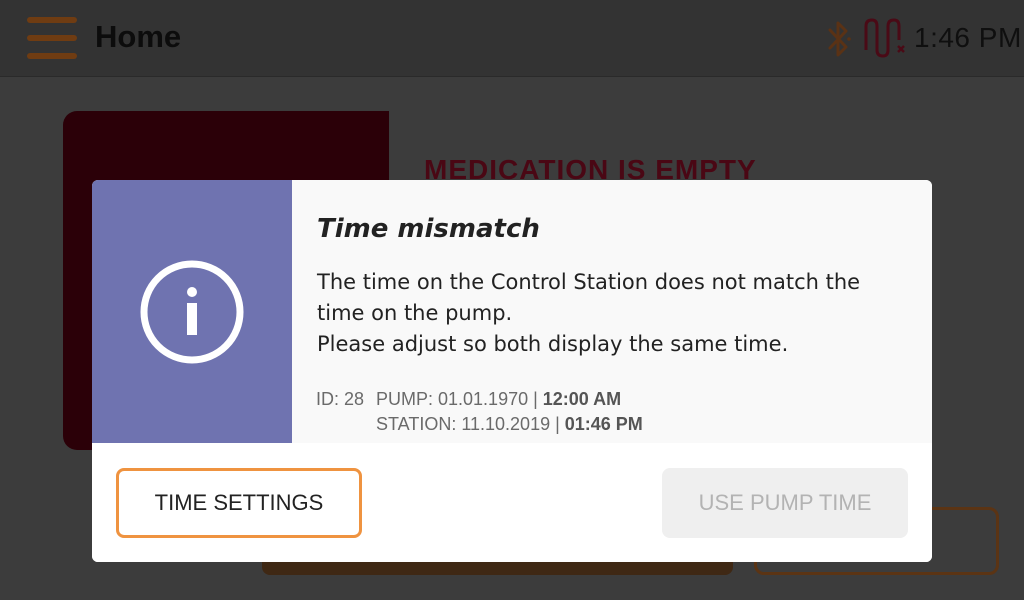  I want to click on time-settings-button: TIME SETTINGS, so click(239, 503).